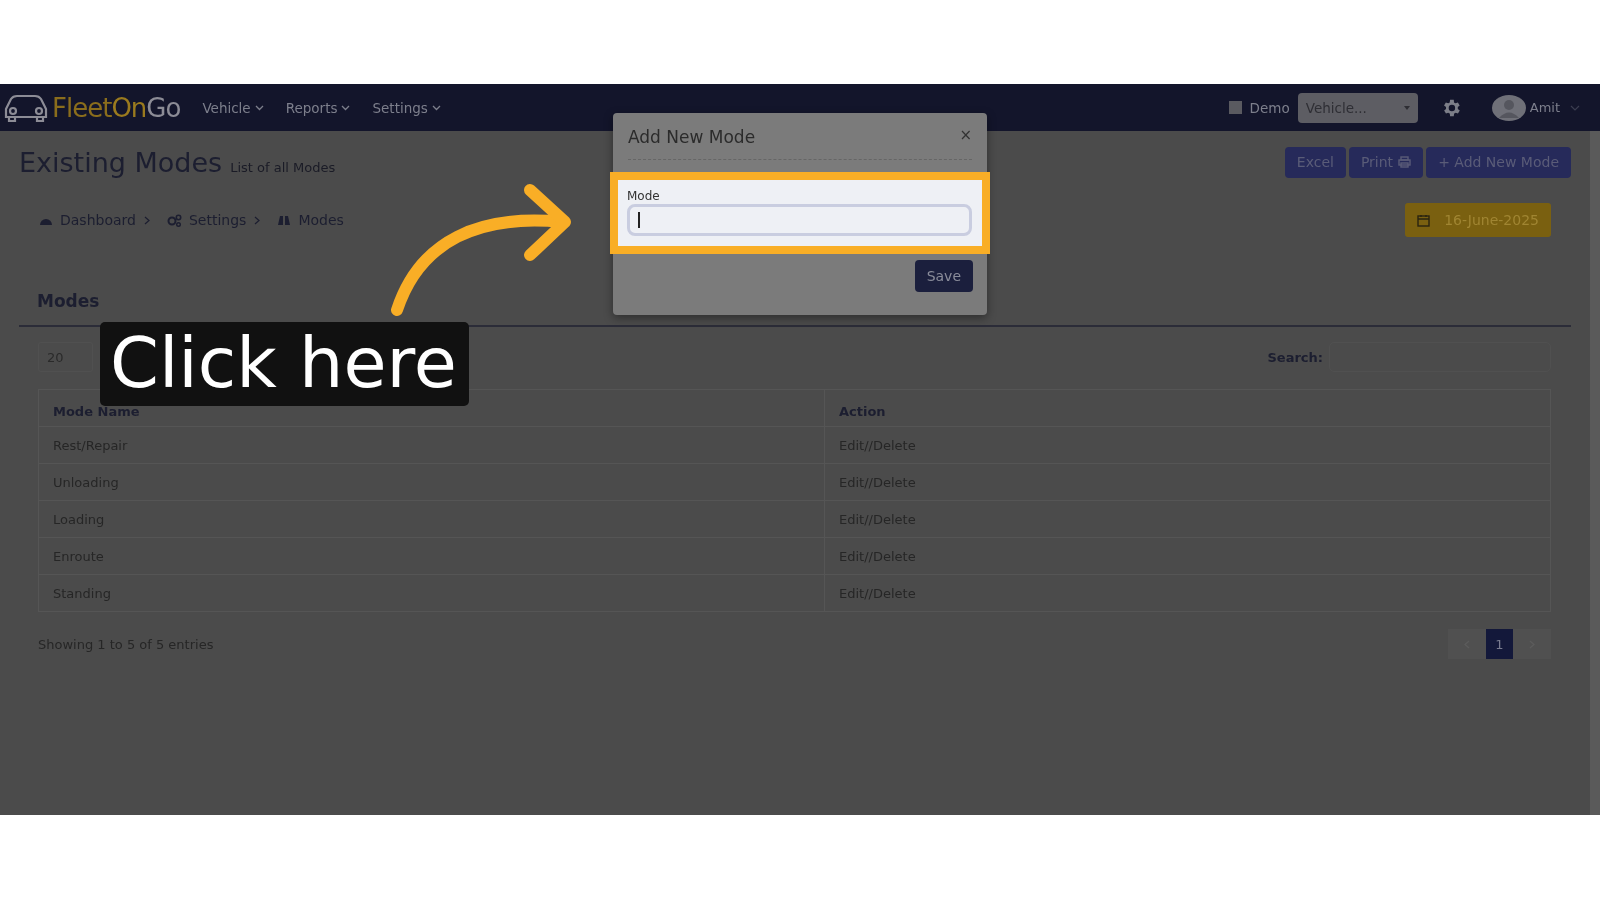 The width and height of the screenshot is (1600, 900). Describe the element at coordinates (174, 220) in the screenshot. I see `gears-icon` at that location.